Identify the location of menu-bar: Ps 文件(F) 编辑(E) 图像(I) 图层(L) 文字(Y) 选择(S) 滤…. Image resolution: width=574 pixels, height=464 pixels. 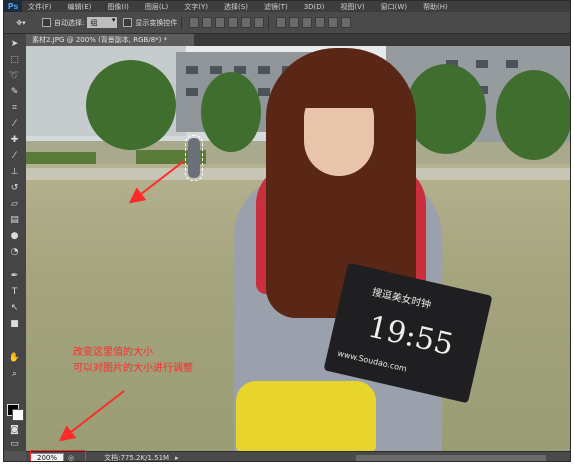
(287, 6).